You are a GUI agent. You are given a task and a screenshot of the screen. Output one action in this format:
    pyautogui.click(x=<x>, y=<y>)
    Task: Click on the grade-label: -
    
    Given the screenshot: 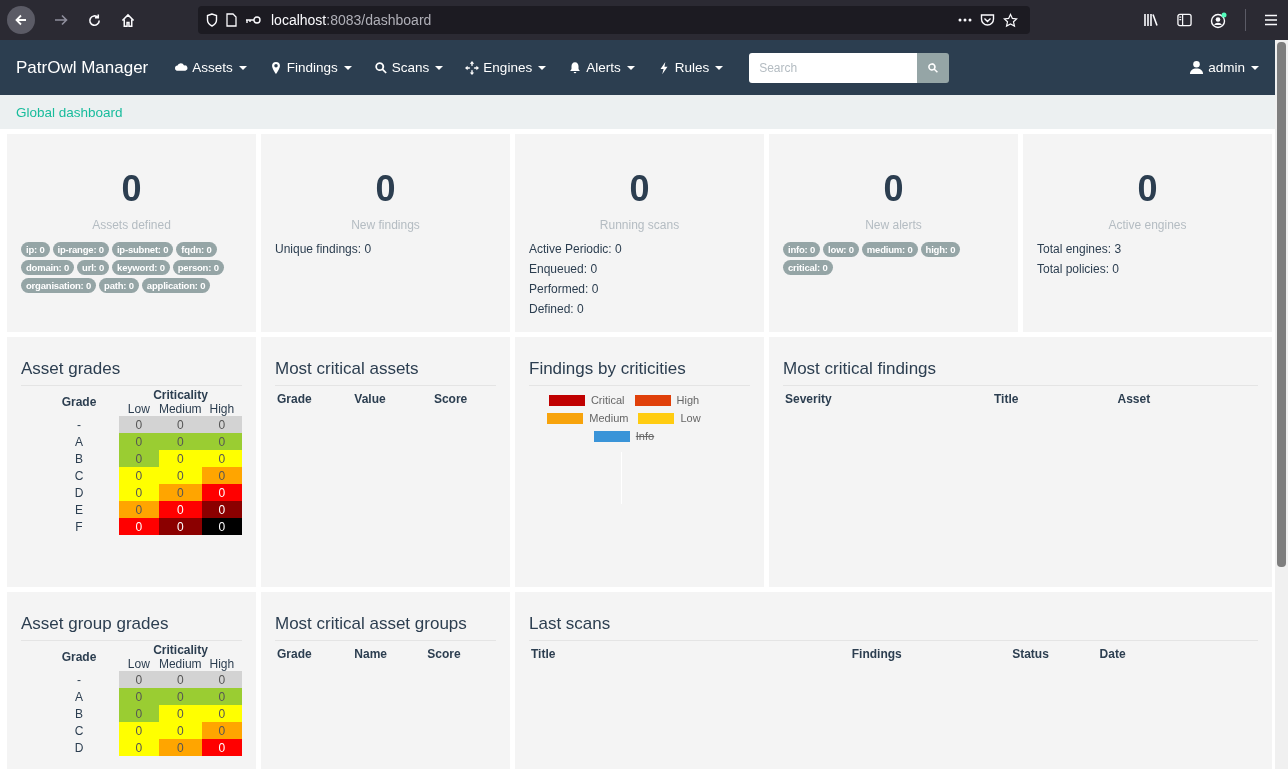 What is the action you would take?
    pyautogui.click(x=79, y=679)
    